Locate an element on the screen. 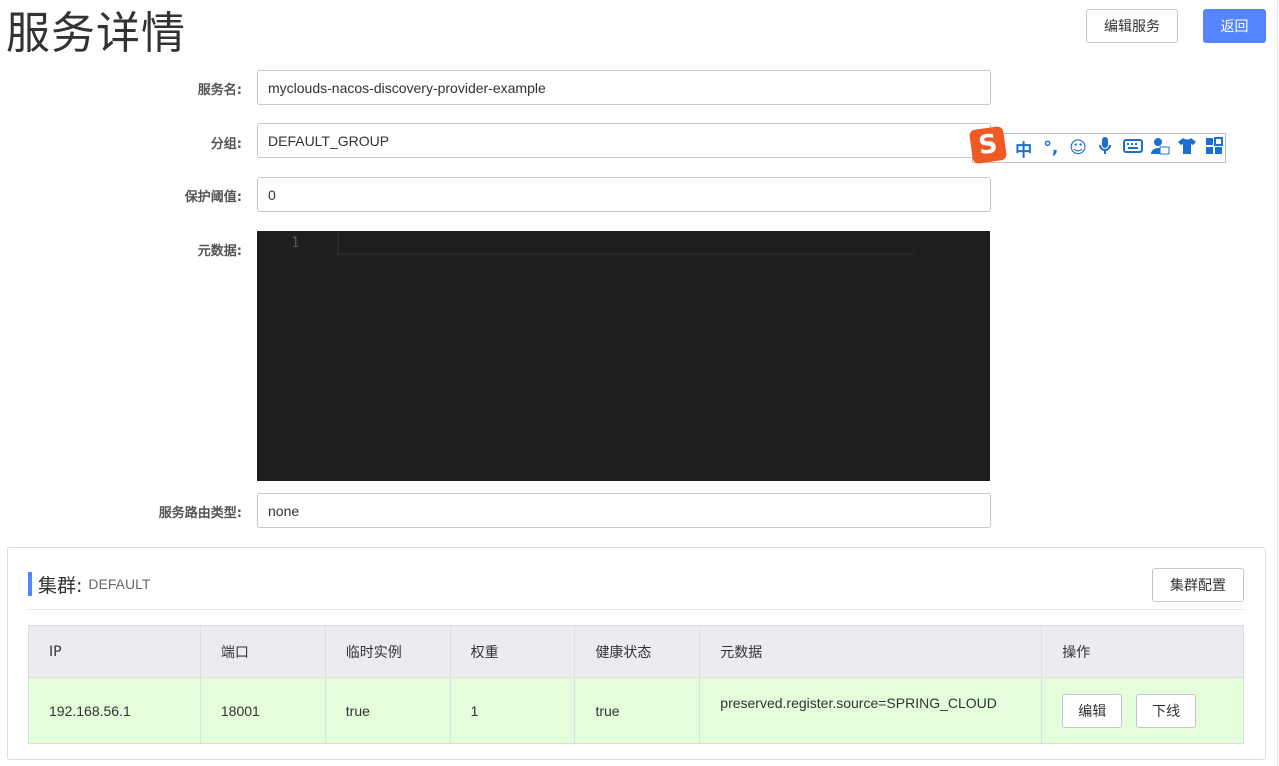 The height and width of the screenshot is (766, 1279). column-header-ephemeral: 临时实例 is located at coordinates (387, 651).